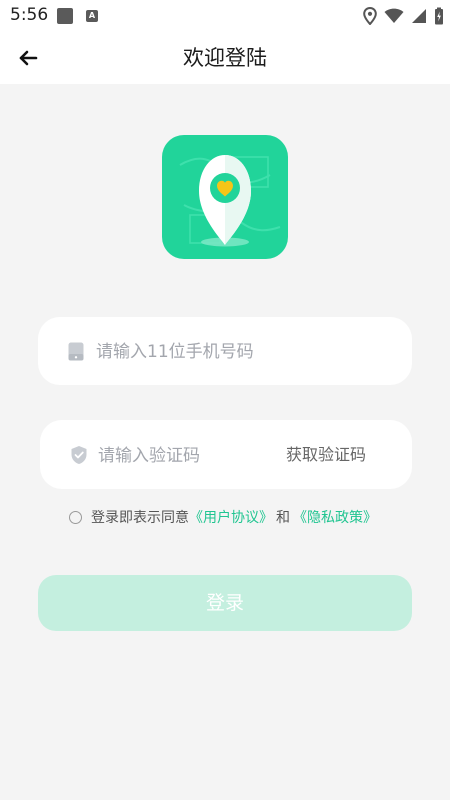 This screenshot has height=800, width=450. What do you see at coordinates (225, 603) in the screenshot?
I see `login-button: 登录` at bounding box center [225, 603].